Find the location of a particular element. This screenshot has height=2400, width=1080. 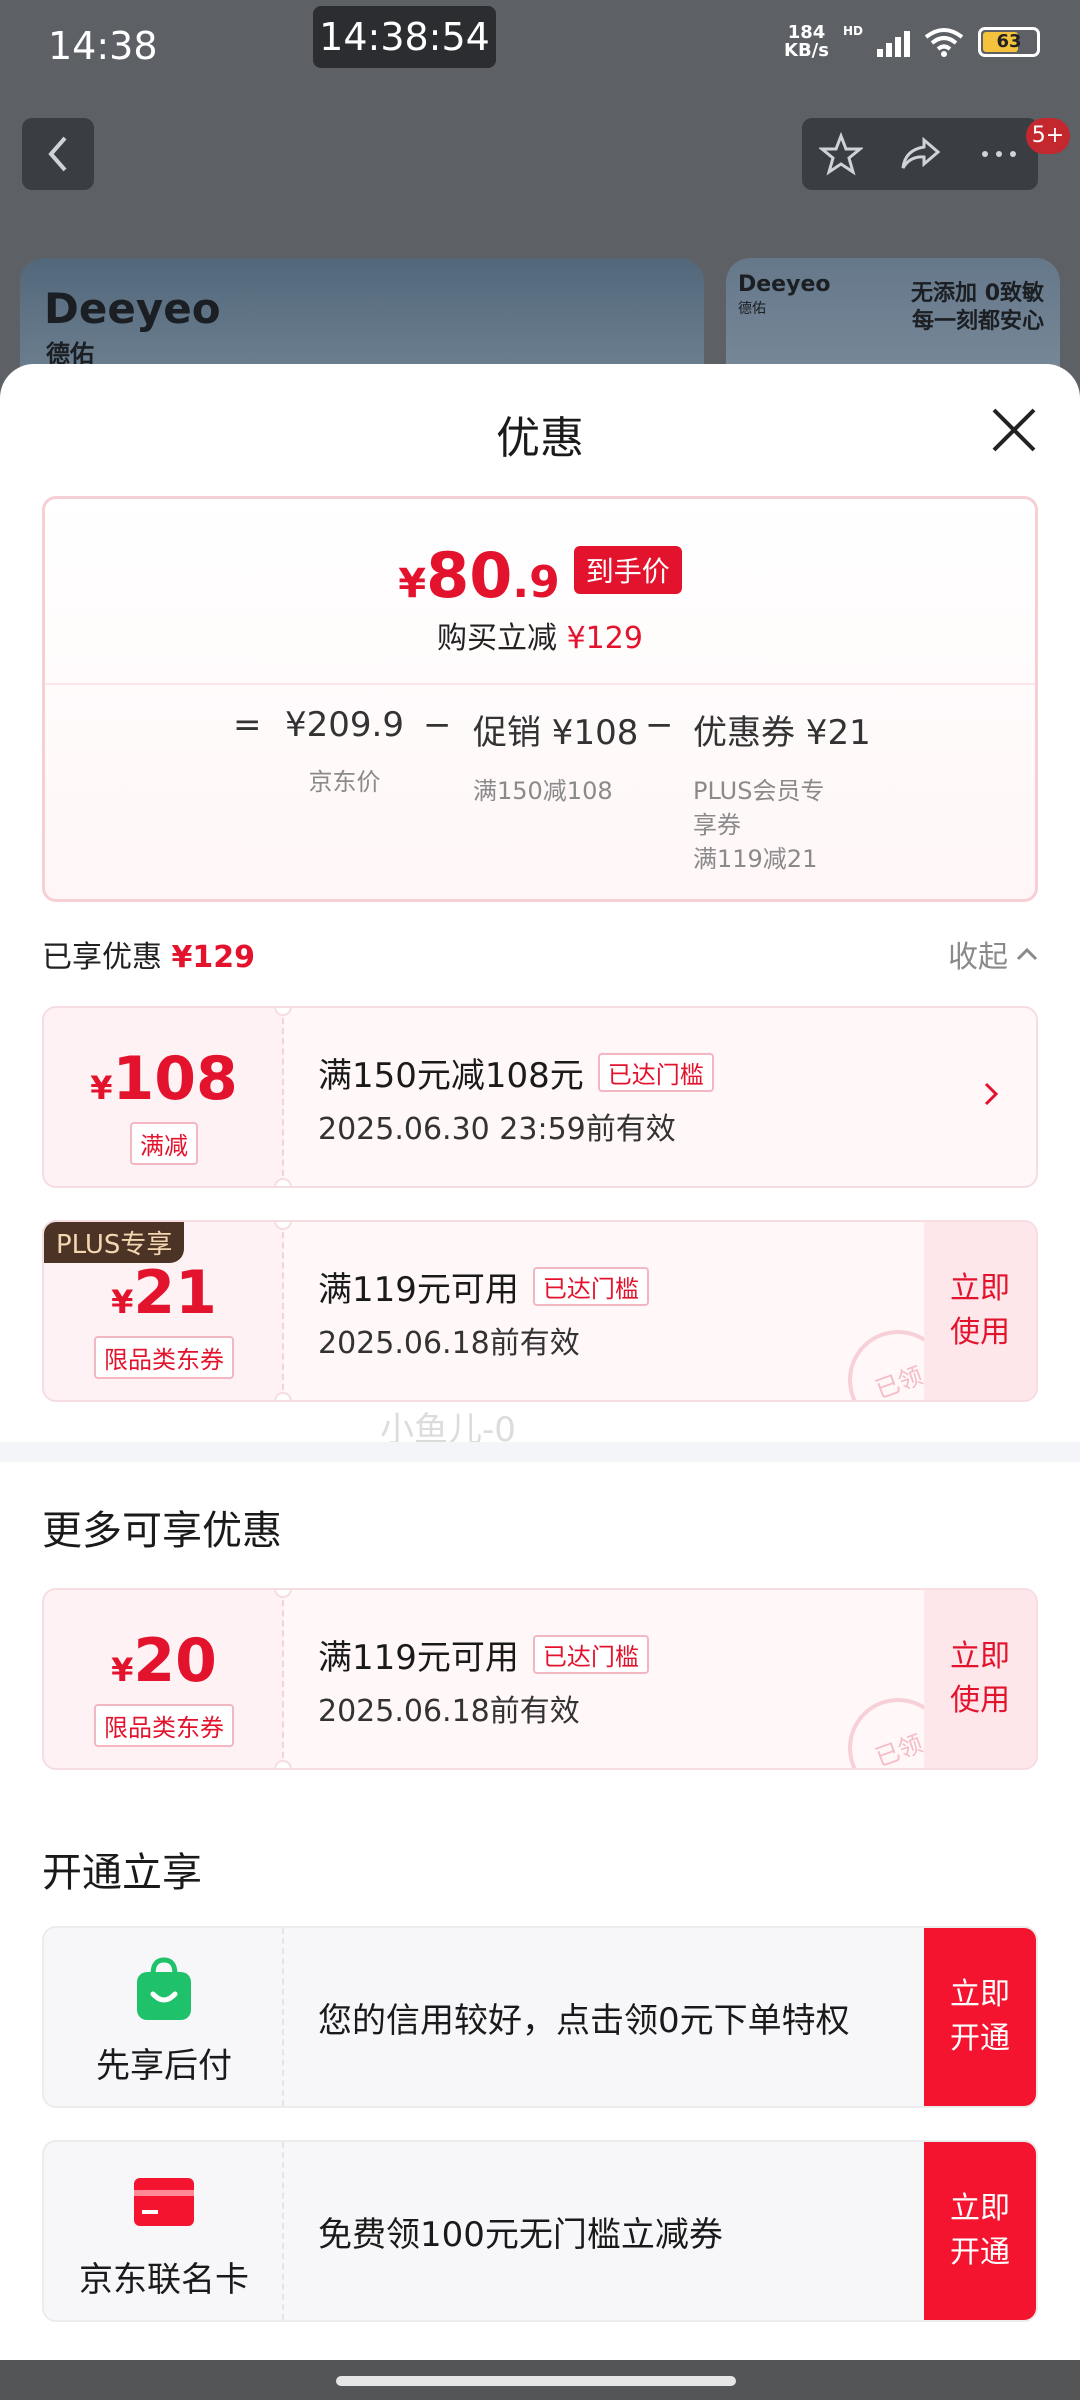

coupon-amount: ¥21 is located at coordinates (164, 1293).